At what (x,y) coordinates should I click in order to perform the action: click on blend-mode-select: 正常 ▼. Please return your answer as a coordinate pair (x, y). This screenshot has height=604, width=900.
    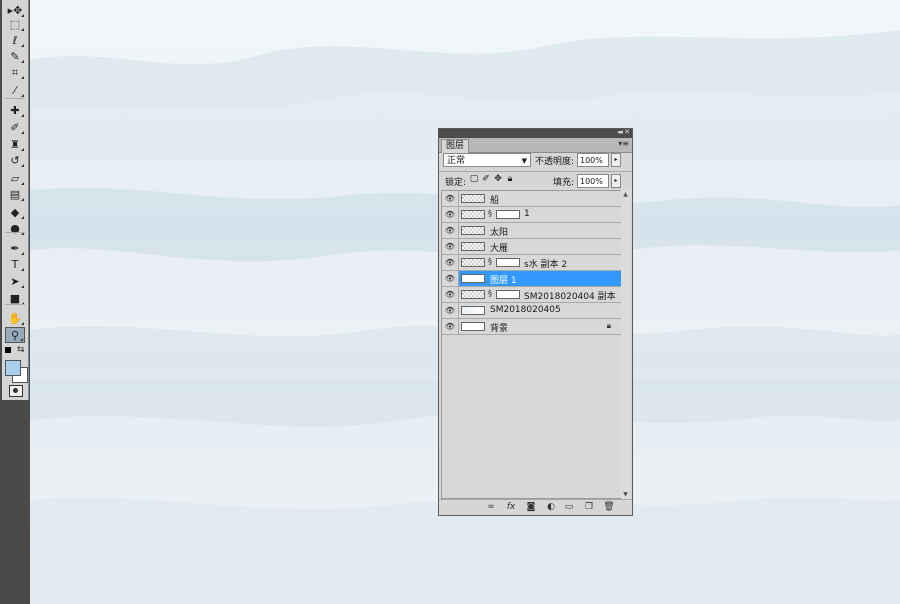
    Looking at the image, I should click on (487, 160).